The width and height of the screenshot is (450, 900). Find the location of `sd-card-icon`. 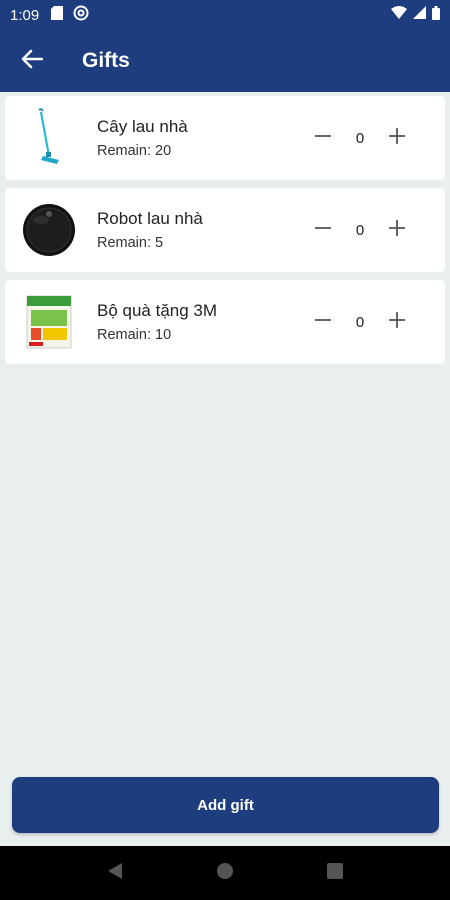

sd-card-icon is located at coordinates (57, 15).